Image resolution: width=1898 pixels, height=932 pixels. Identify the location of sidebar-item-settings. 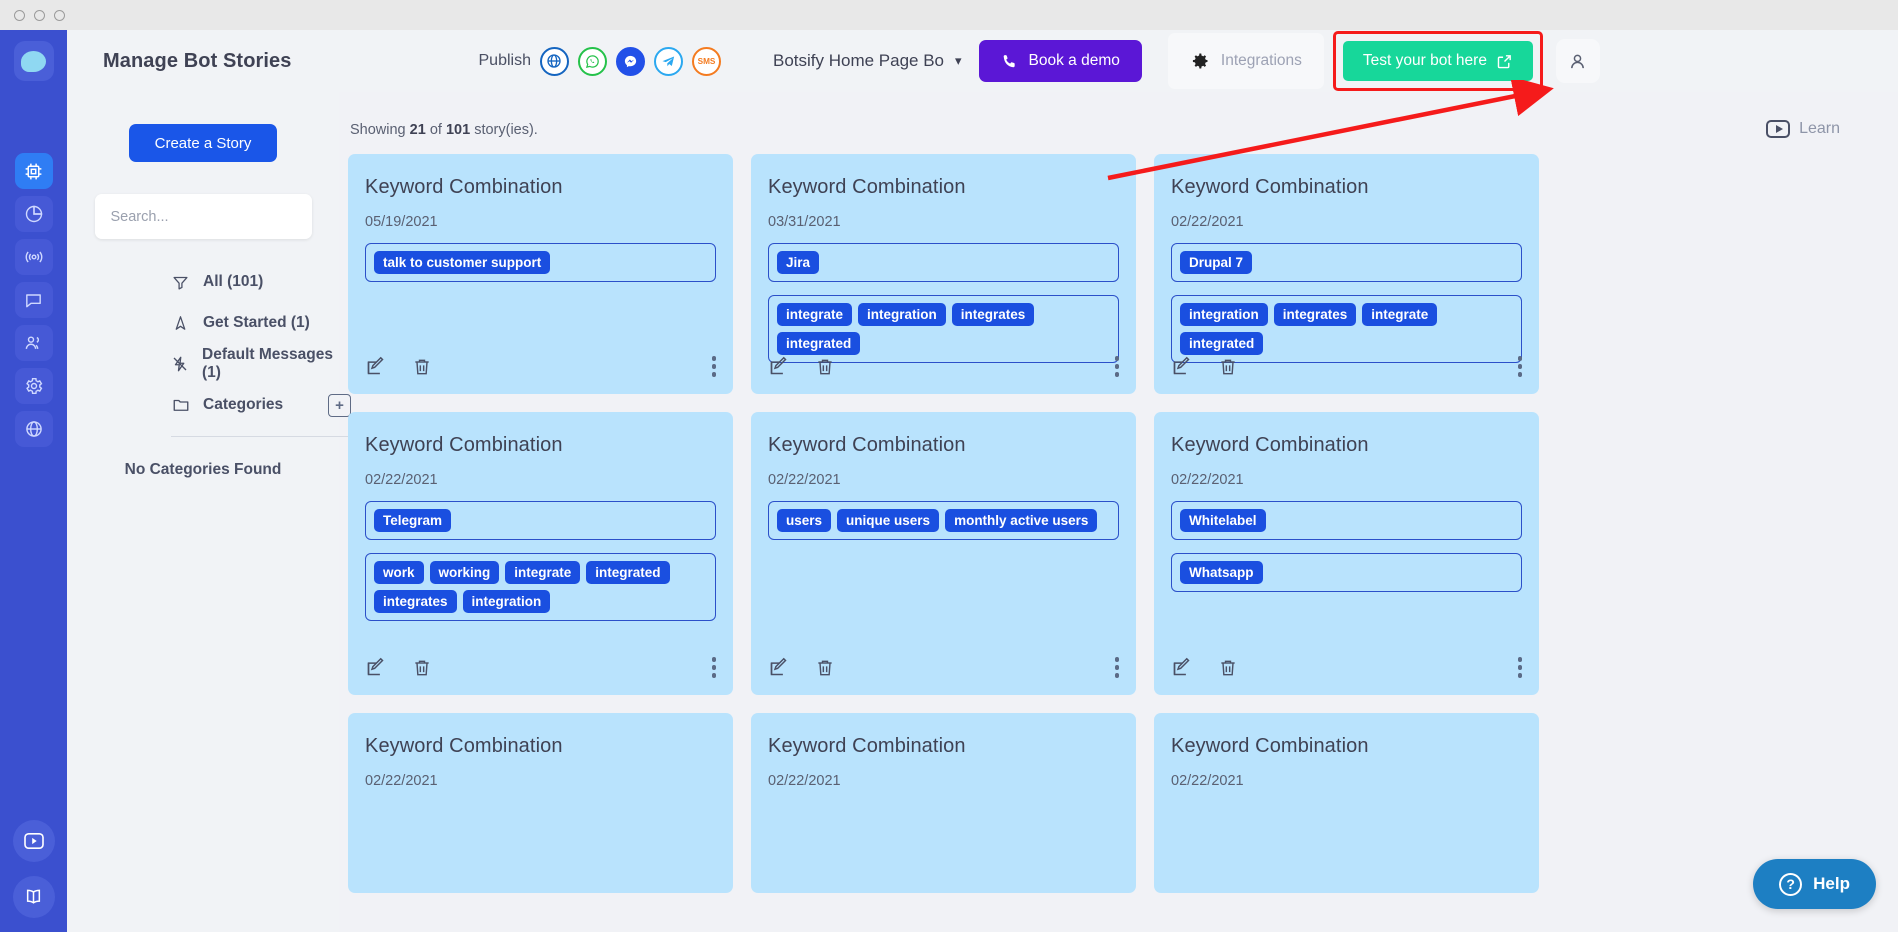
(33, 386).